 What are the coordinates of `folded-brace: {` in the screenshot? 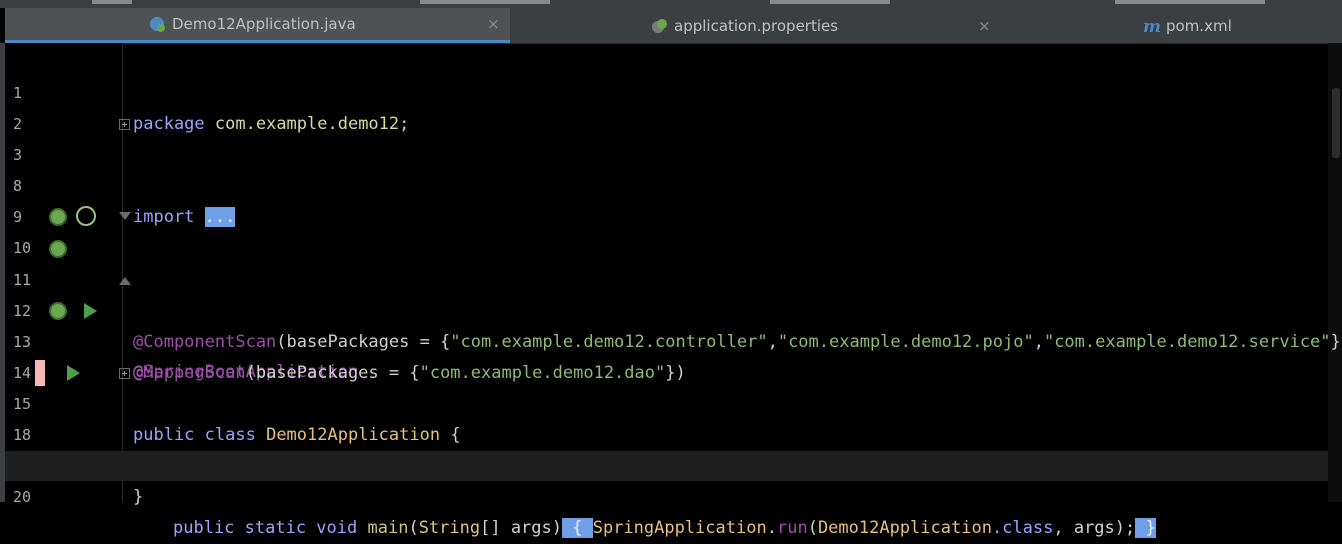 It's located at (577, 528).